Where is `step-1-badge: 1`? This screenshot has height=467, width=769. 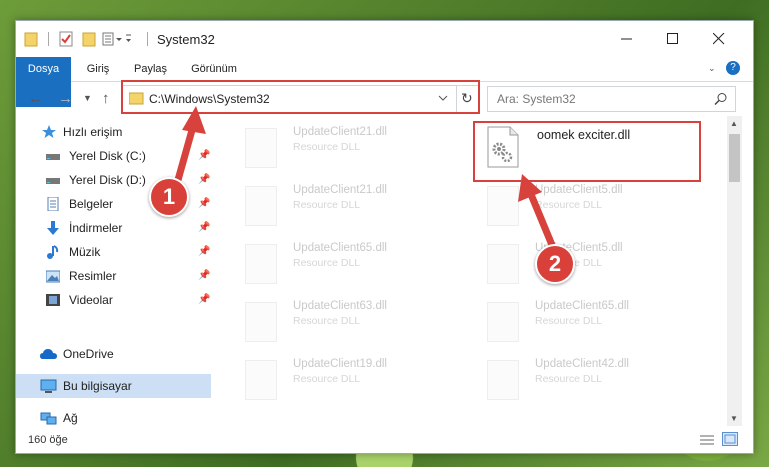
step-1-badge: 1 is located at coordinates (169, 197).